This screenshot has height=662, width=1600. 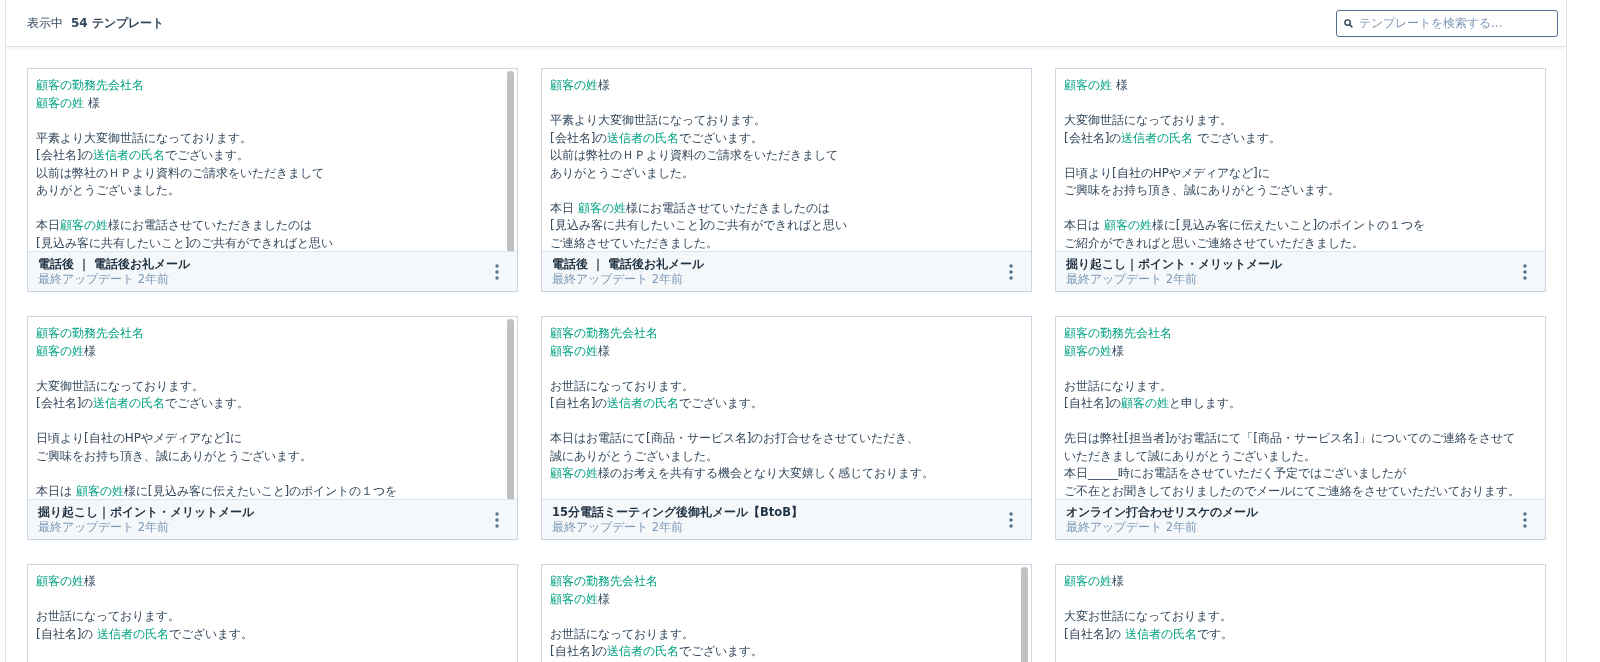 What do you see at coordinates (1190, 456) in the screenshot?
I see `body-line: いただきまして誠にありがとうございました。` at bounding box center [1190, 456].